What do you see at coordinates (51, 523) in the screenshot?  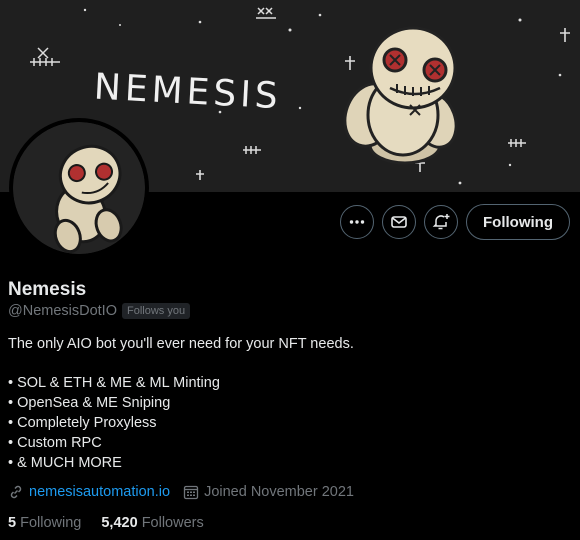 I see `following-stat-label: Following` at bounding box center [51, 523].